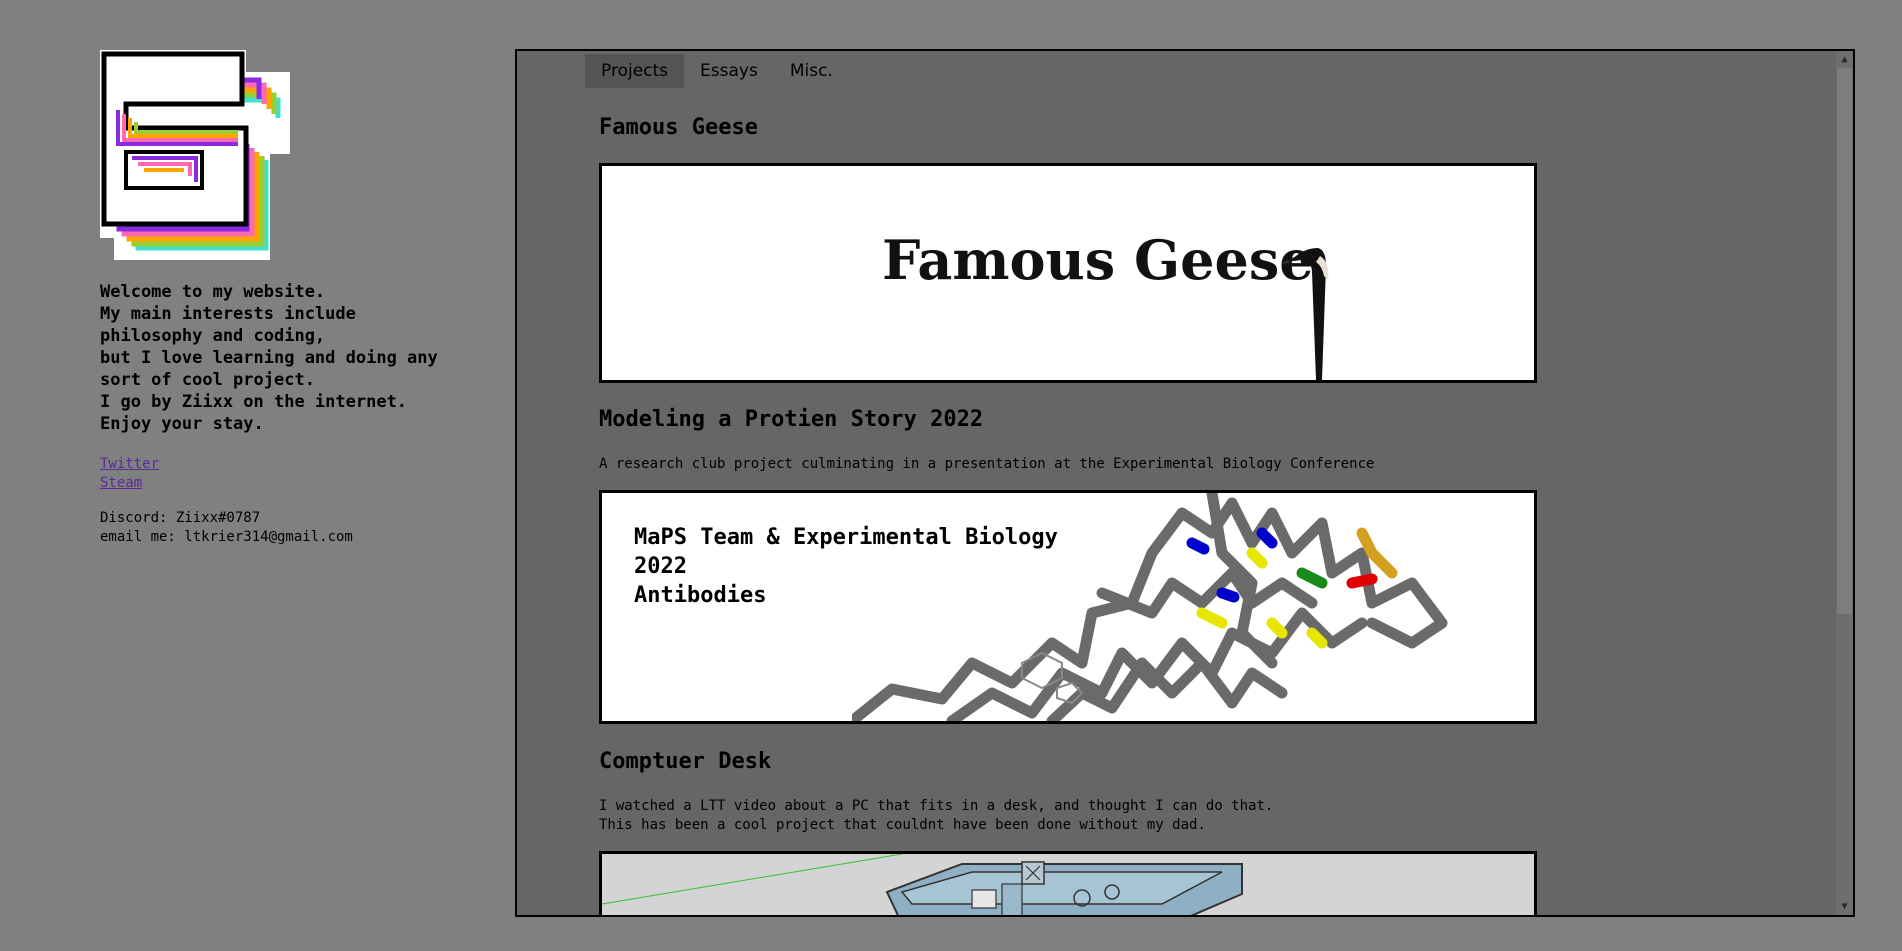  Describe the element at coordinates (791, 419) in the screenshot. I see `project-title: Modeling a Protien Story 2022` at that location.